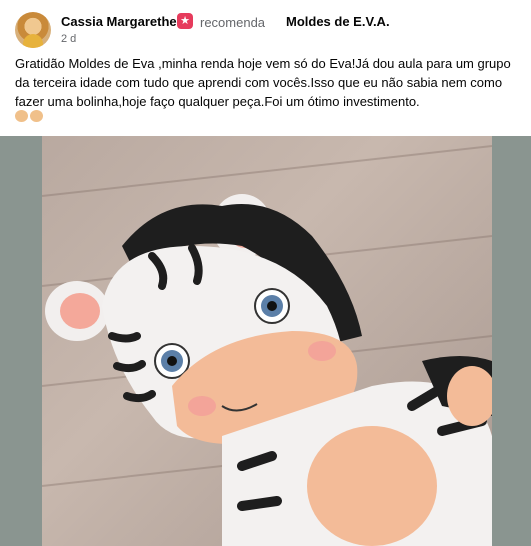 The image size is (531, 546). Describe the element at coordinates (233, 22) in the screenshot. I see `recommends-label: recomenda` at that location.